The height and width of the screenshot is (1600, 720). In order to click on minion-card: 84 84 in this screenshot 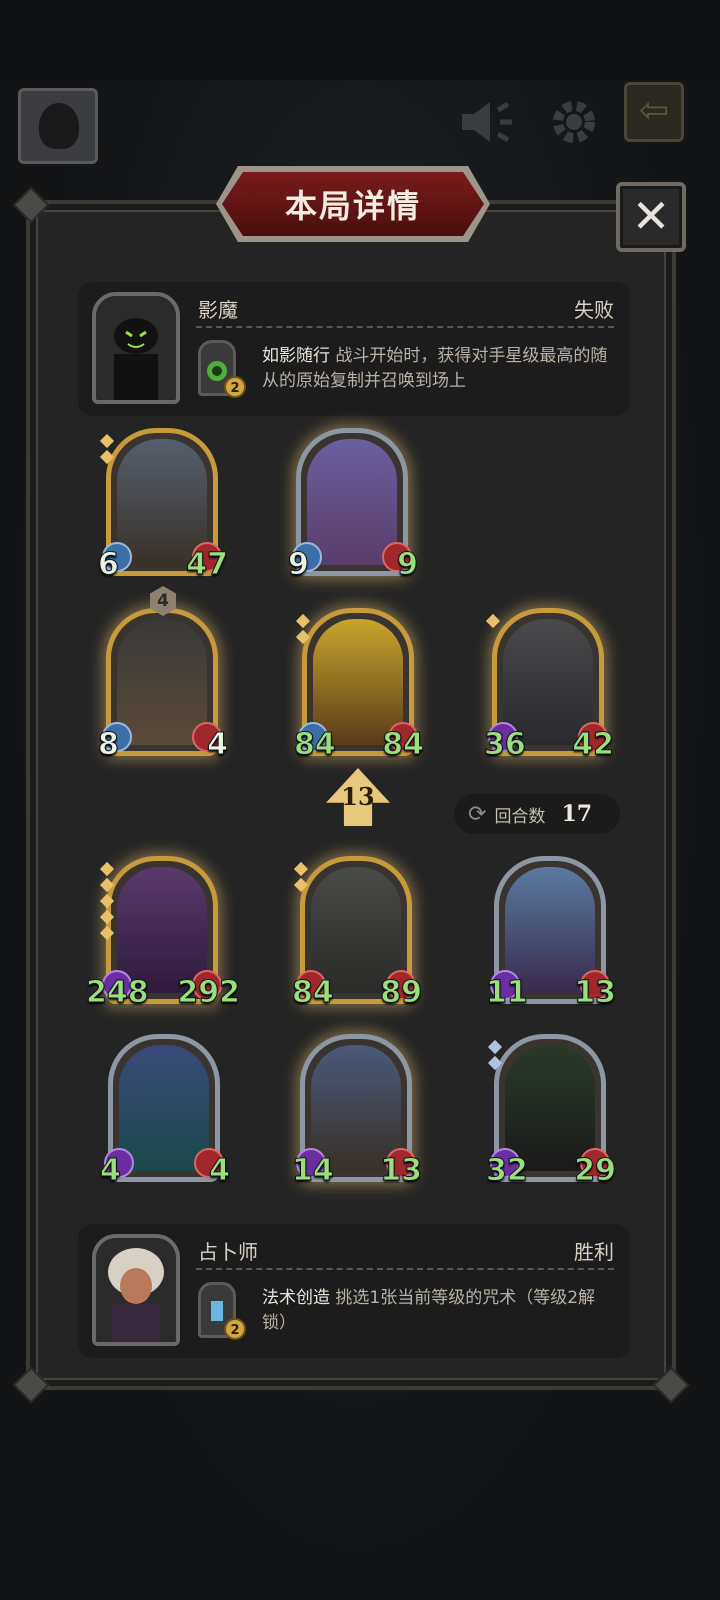, I will do `click(359, 685)`.